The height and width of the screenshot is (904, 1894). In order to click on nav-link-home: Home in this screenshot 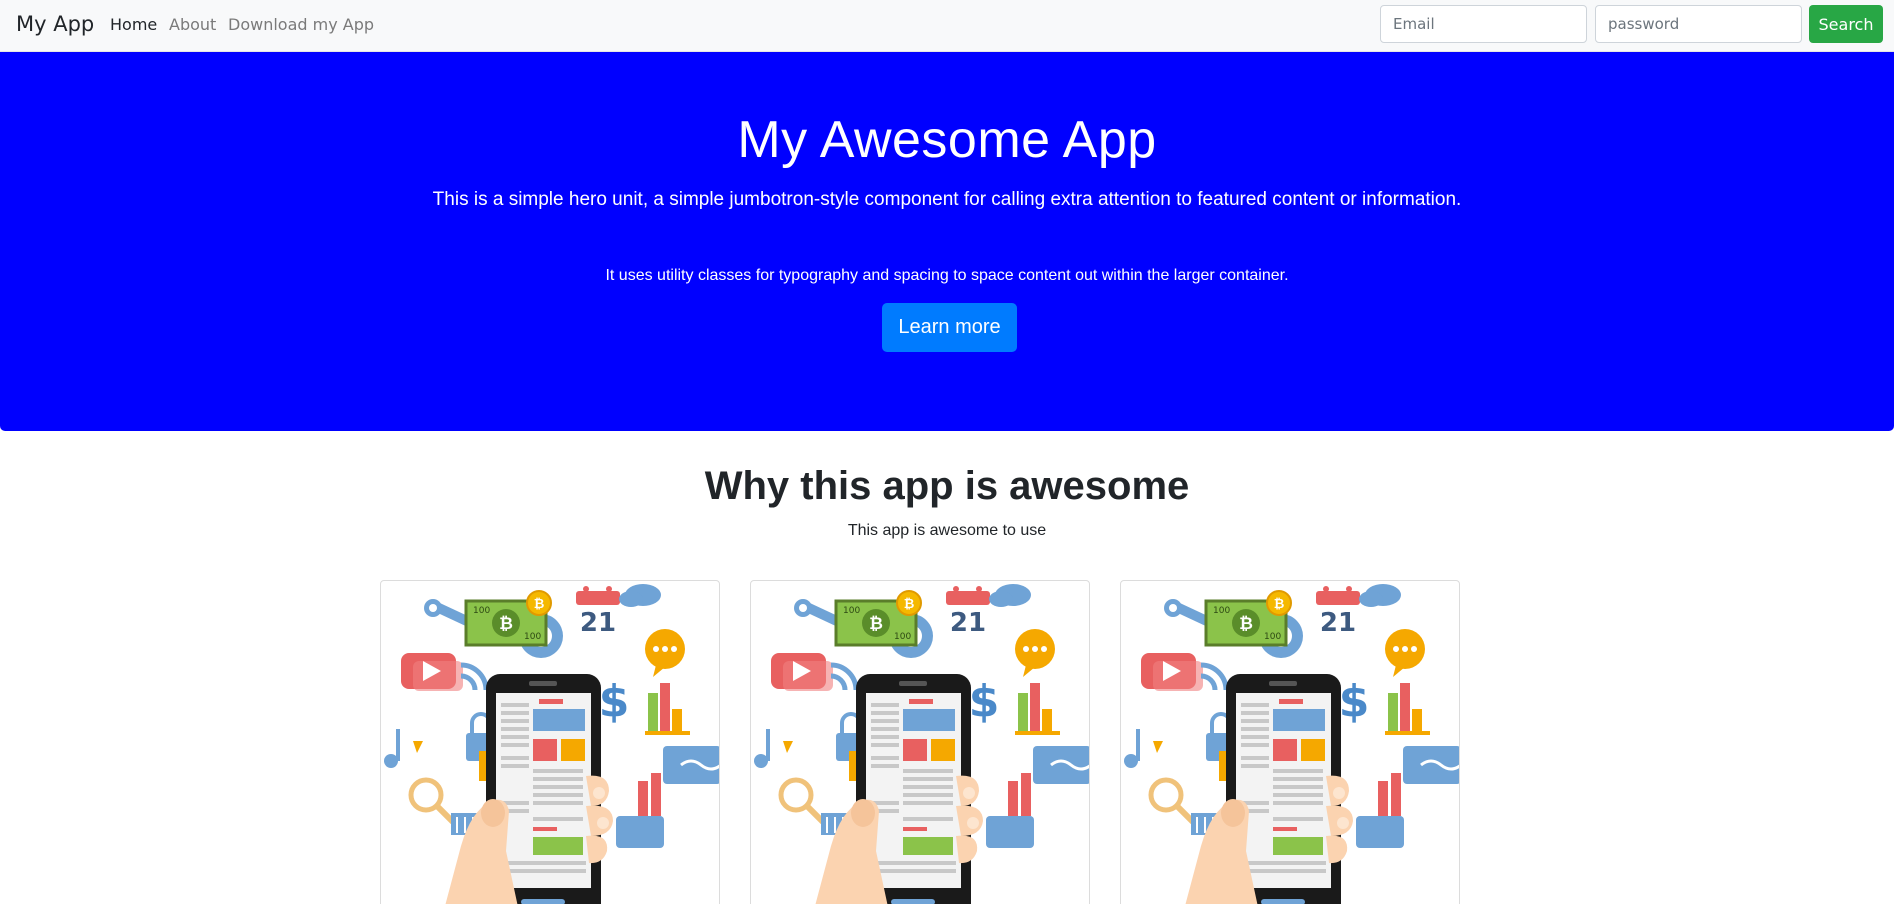, I will do `click(133, 24)`.